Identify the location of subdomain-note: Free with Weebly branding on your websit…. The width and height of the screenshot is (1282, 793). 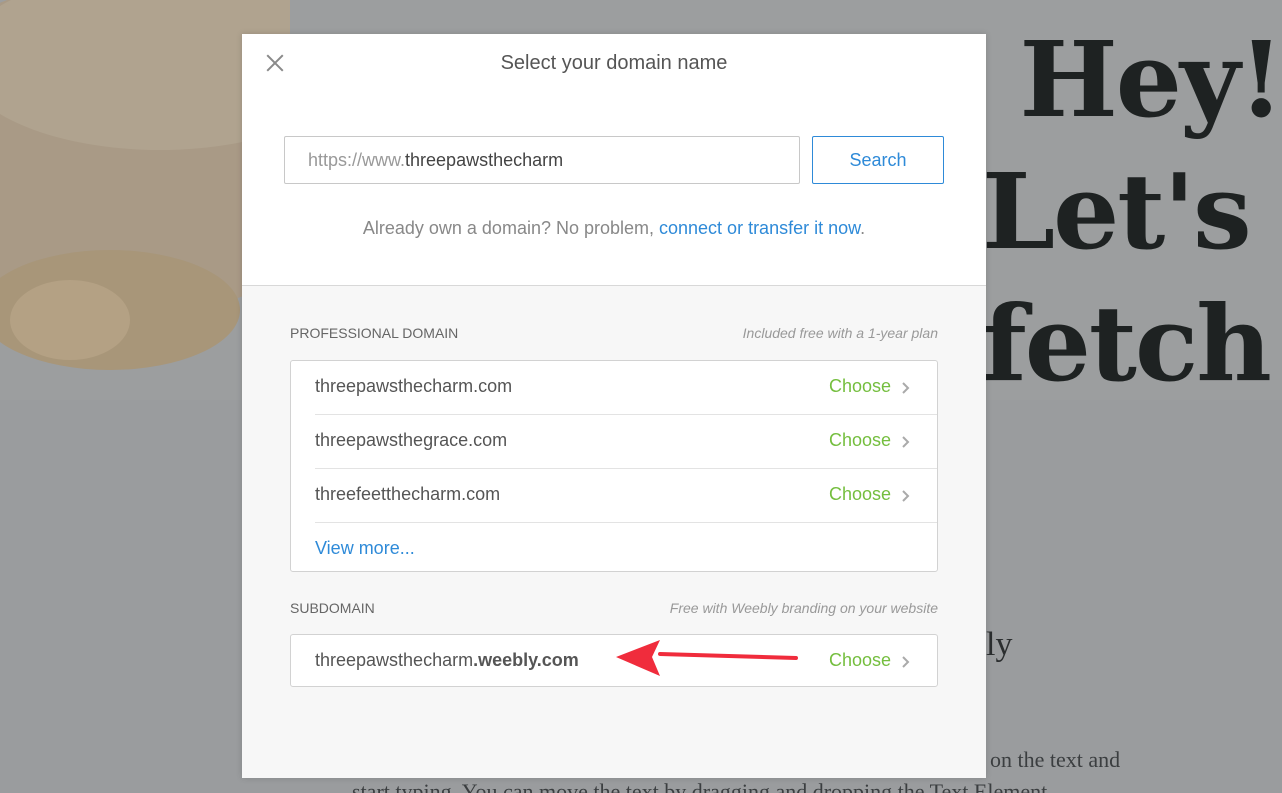
(803, 608).